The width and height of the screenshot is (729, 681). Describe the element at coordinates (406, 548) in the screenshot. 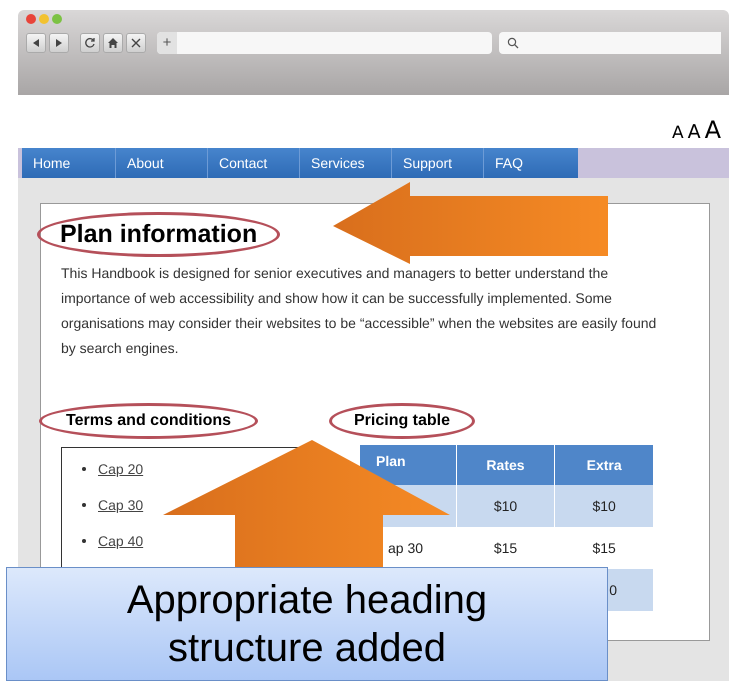

I see `table-cell: ap 30` at that location.